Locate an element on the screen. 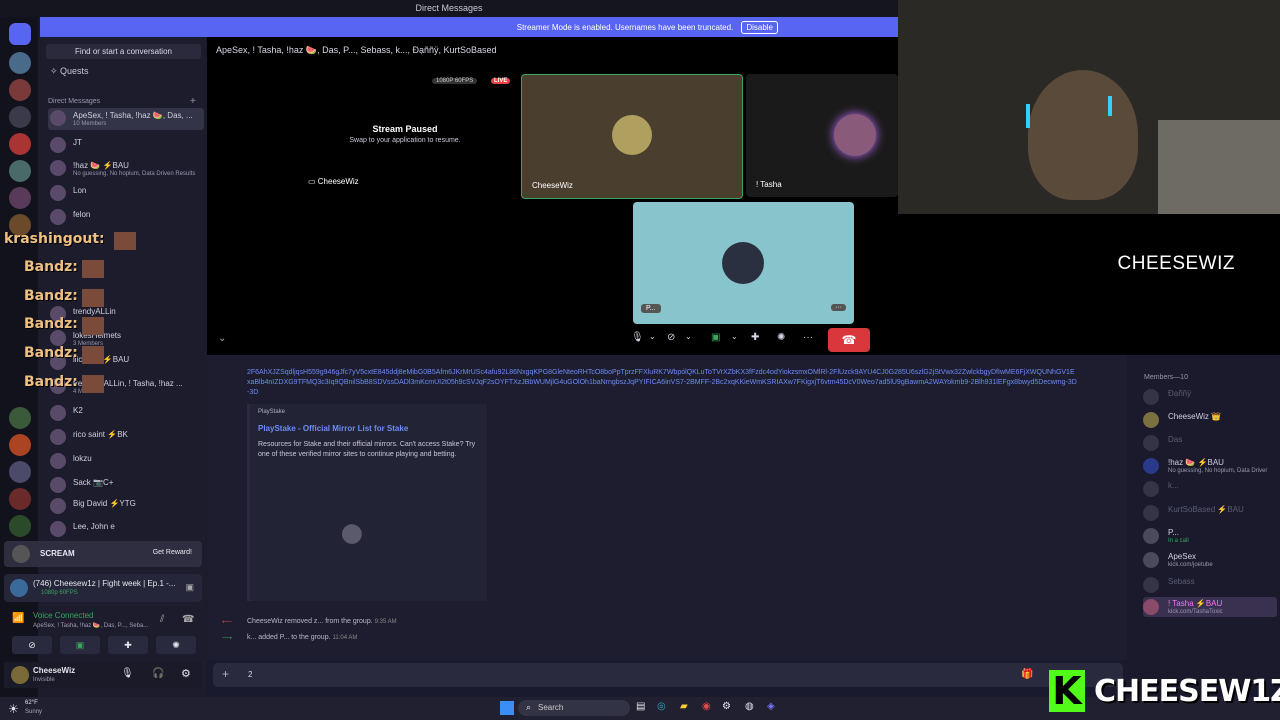 This screenshot has width=1280, height=720. quests-label: Quests is located at coordinates (74, 71).